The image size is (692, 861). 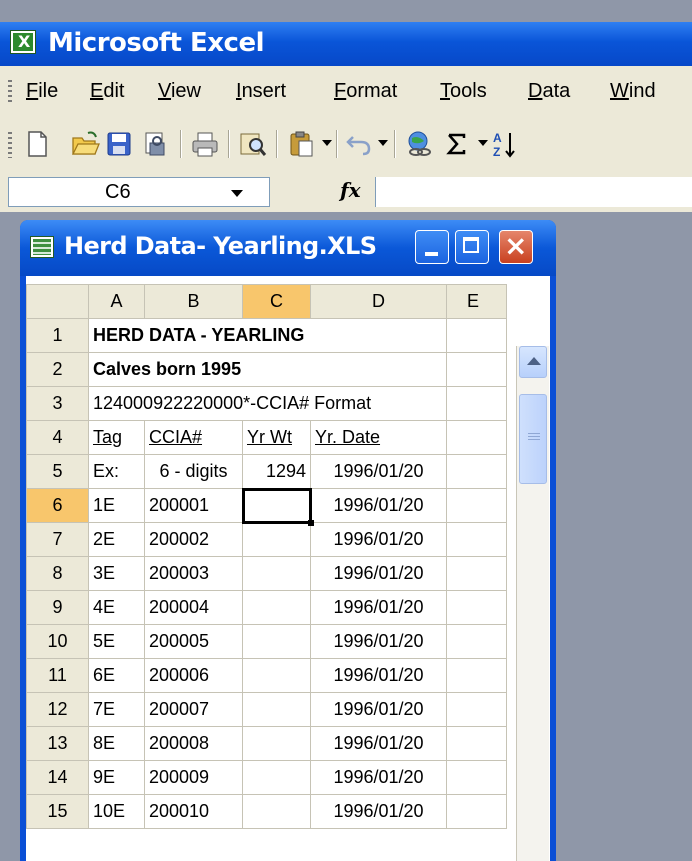 What do you see at coordinates (533, 362) in the screenshot?
I see `scroll-up-arrow-icon` at bounding box center [533, 362].